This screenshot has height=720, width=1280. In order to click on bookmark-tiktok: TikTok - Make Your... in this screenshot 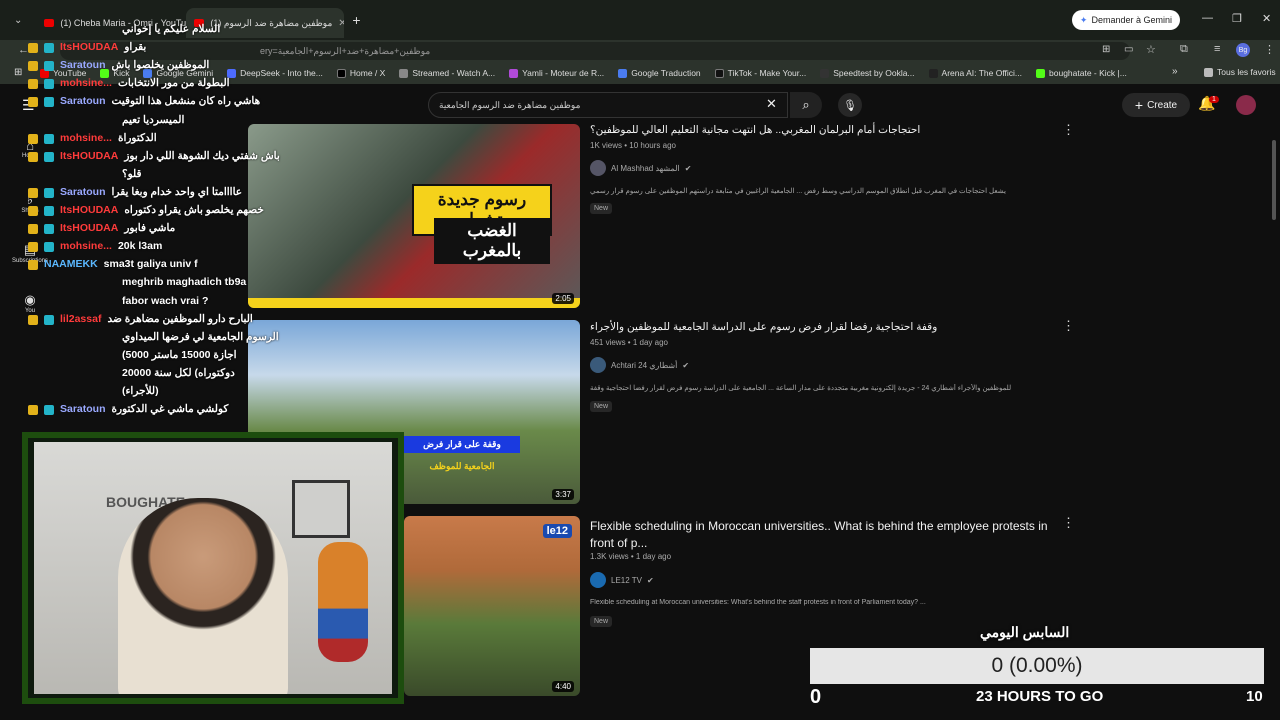, I will do `click(760, 73)`.